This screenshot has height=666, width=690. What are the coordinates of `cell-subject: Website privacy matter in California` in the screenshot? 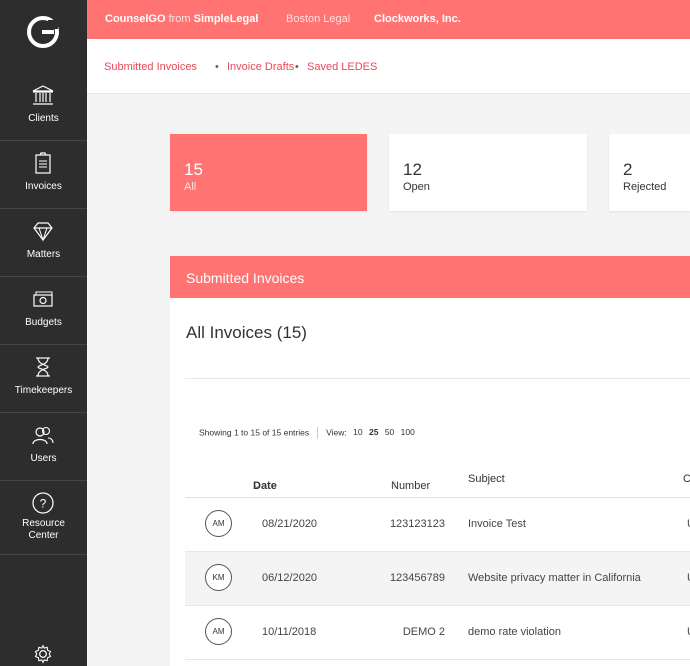 It's located at (554, 578).